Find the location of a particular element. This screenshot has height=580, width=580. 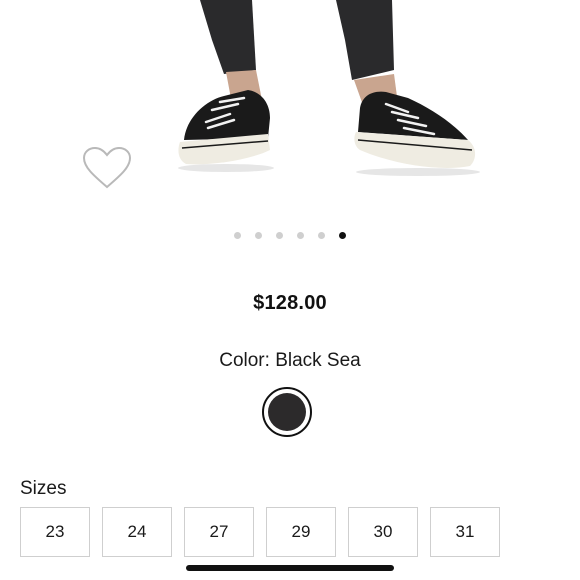

image-carousel-dots is located at coordinates (290, 235).